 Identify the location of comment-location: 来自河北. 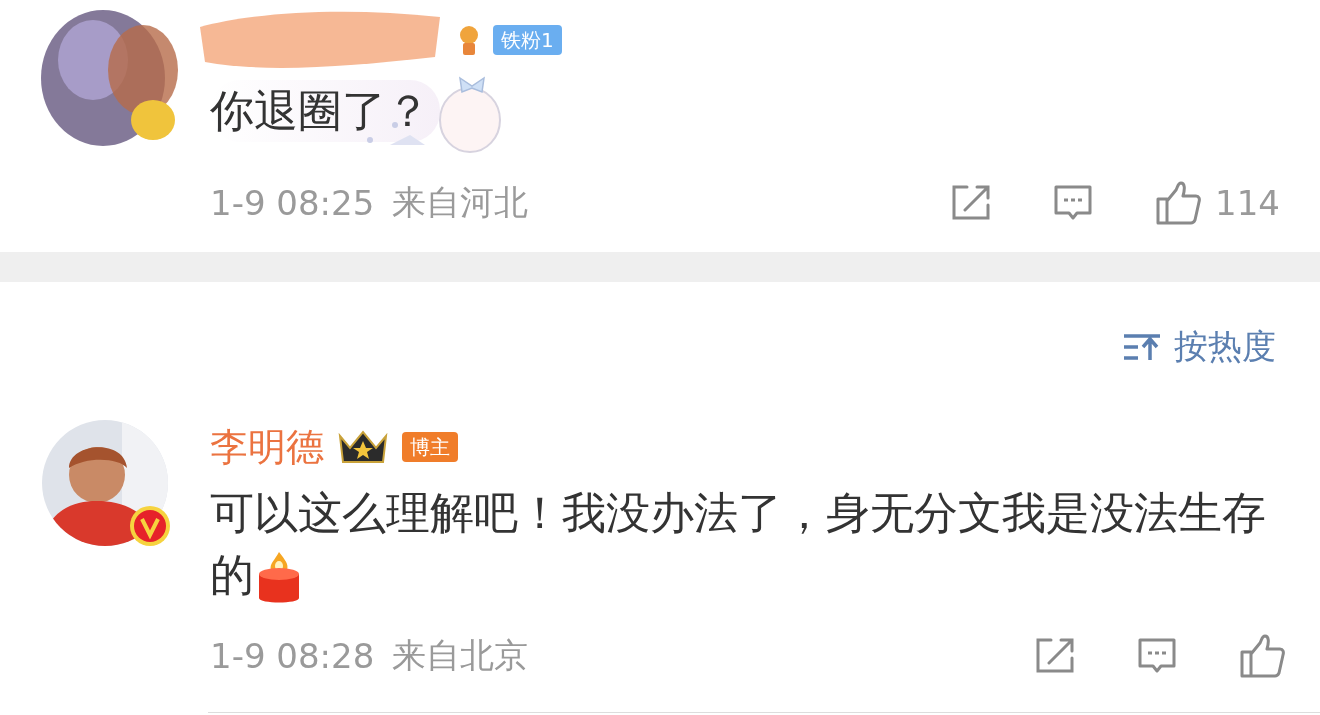
(460, 202).